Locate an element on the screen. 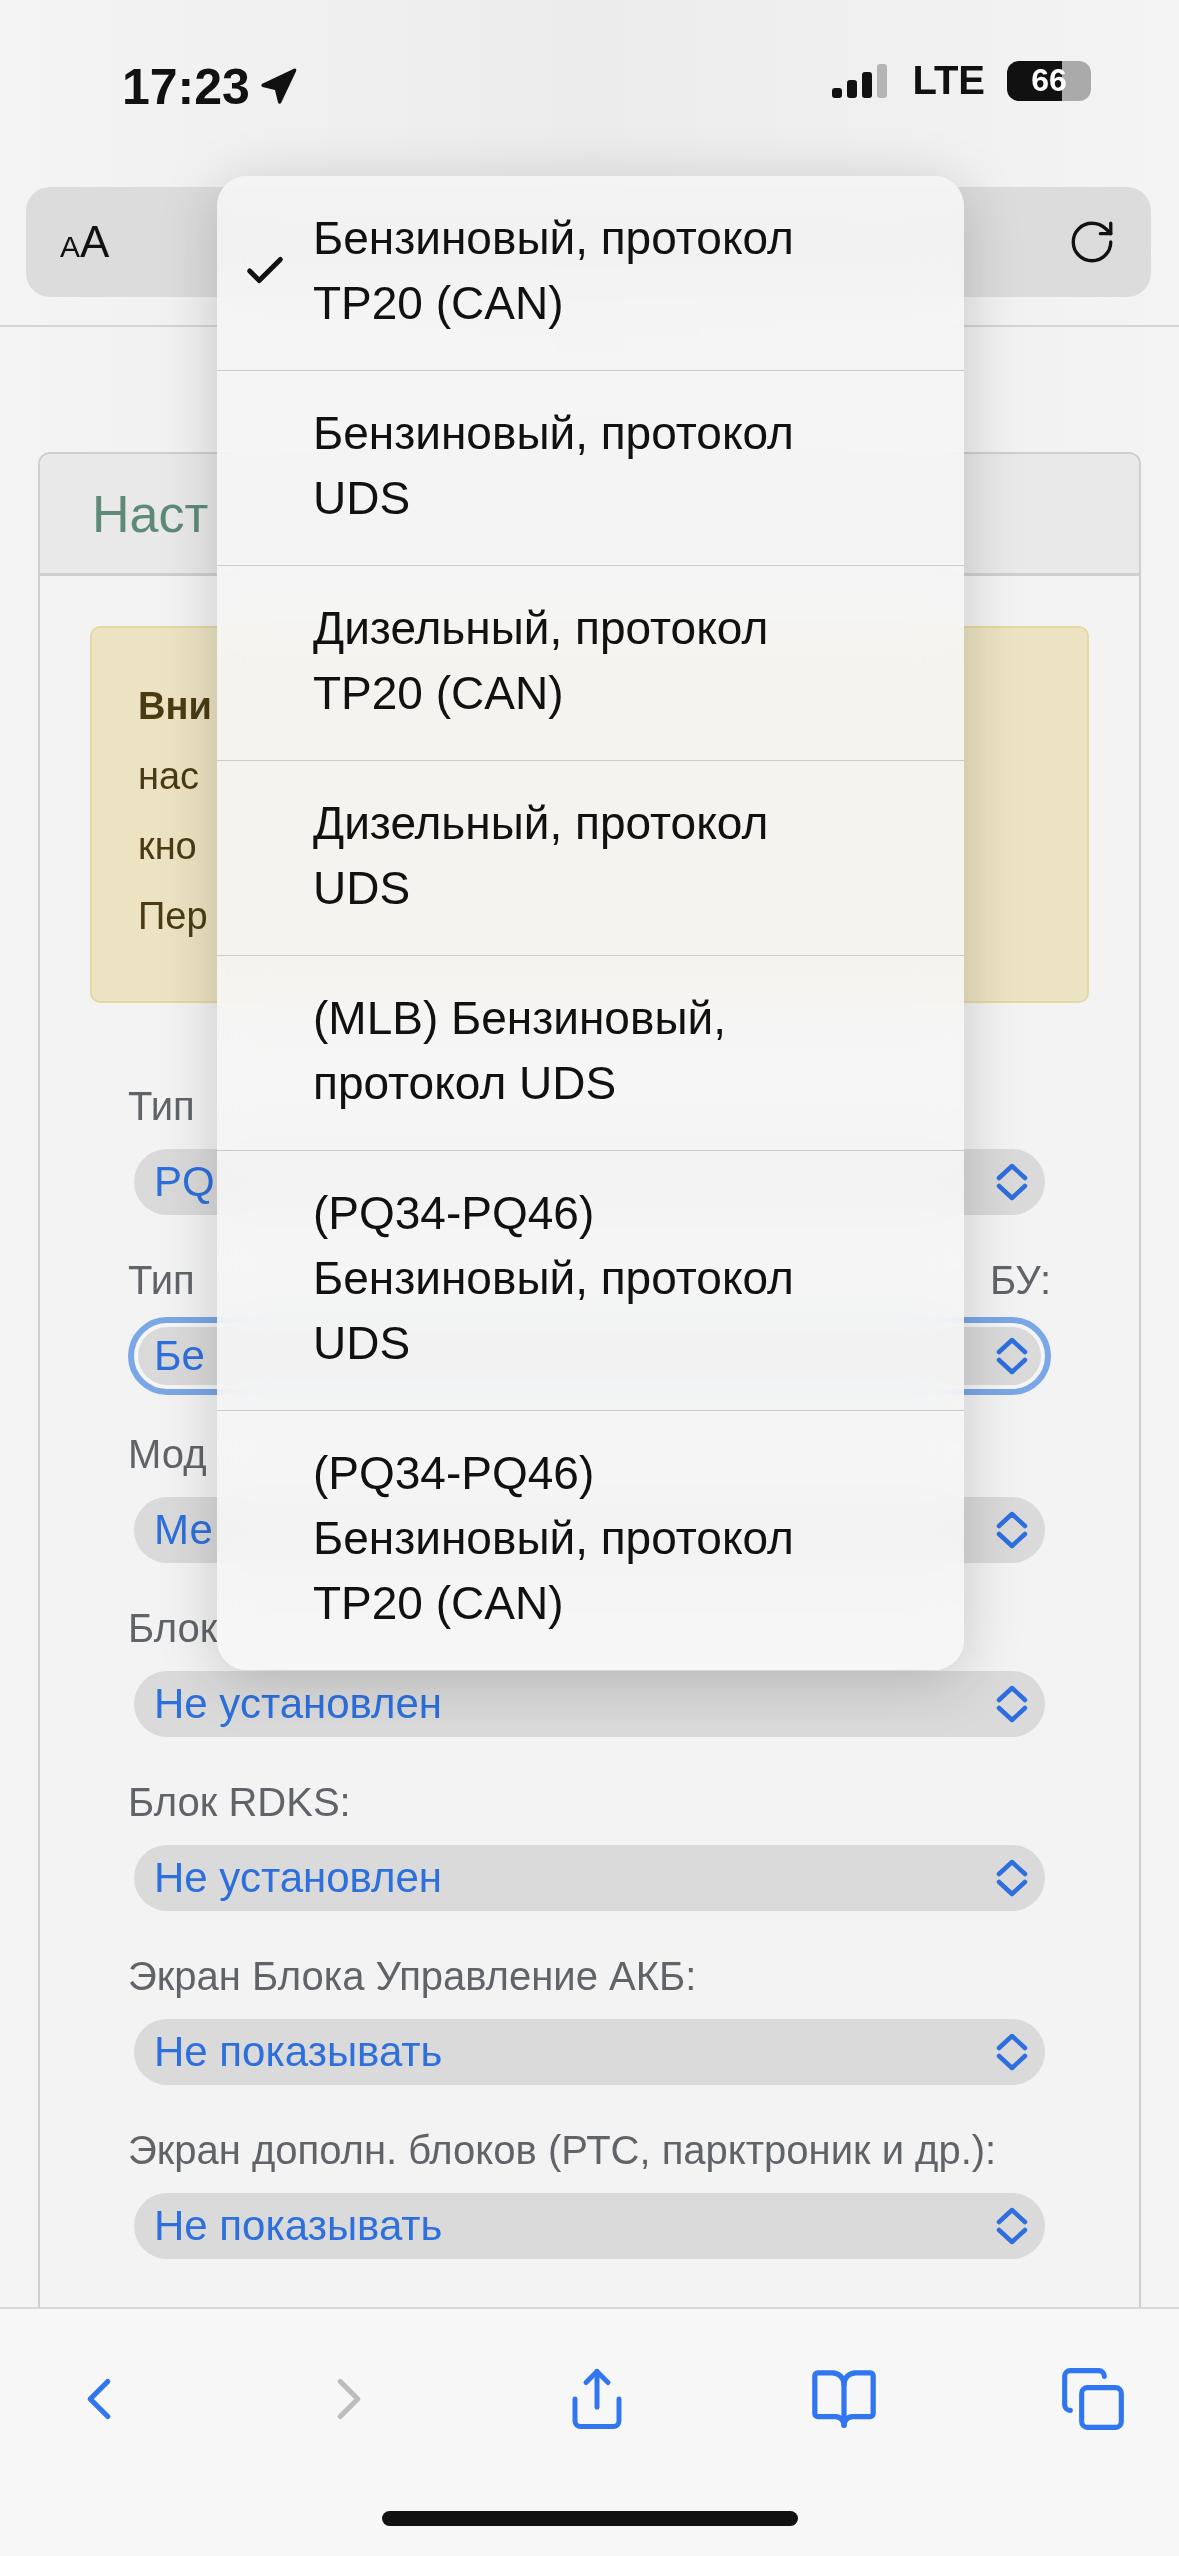  text-size-button: AA is located at coordinates (85, 242).